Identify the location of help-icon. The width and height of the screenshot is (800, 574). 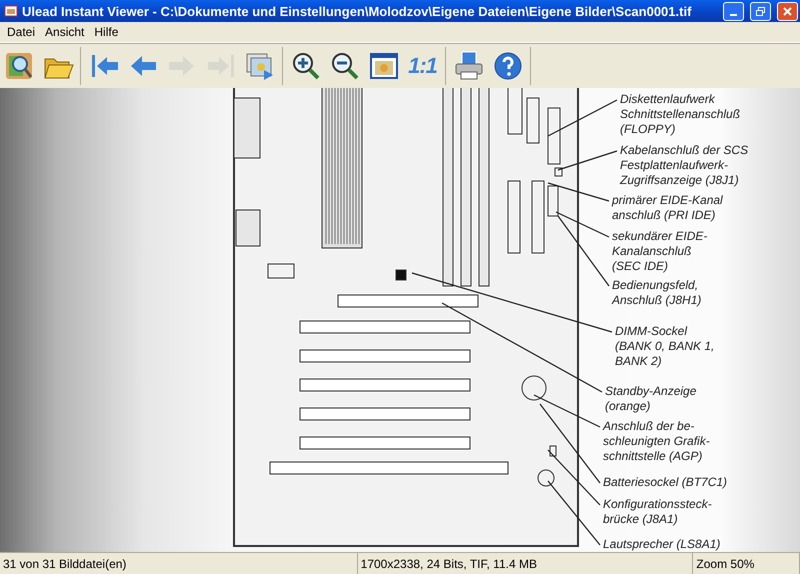
(508, 66).